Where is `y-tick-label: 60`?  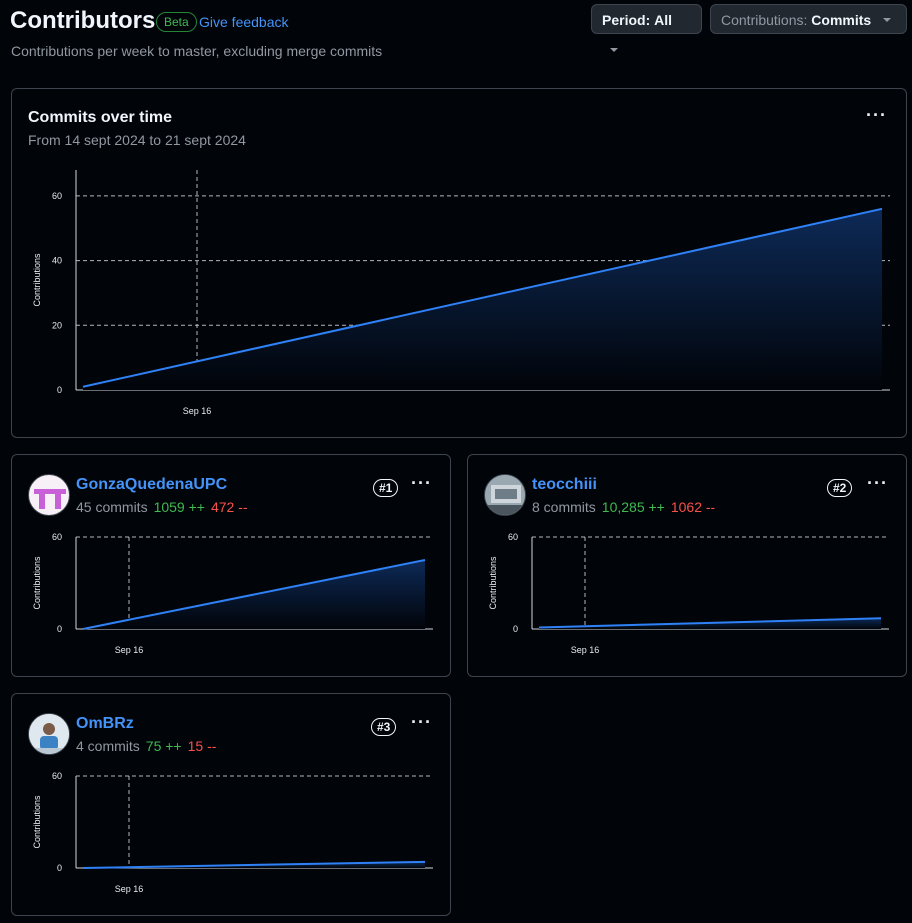 y-tick-label: 60 is located at coordinates (57, 776).